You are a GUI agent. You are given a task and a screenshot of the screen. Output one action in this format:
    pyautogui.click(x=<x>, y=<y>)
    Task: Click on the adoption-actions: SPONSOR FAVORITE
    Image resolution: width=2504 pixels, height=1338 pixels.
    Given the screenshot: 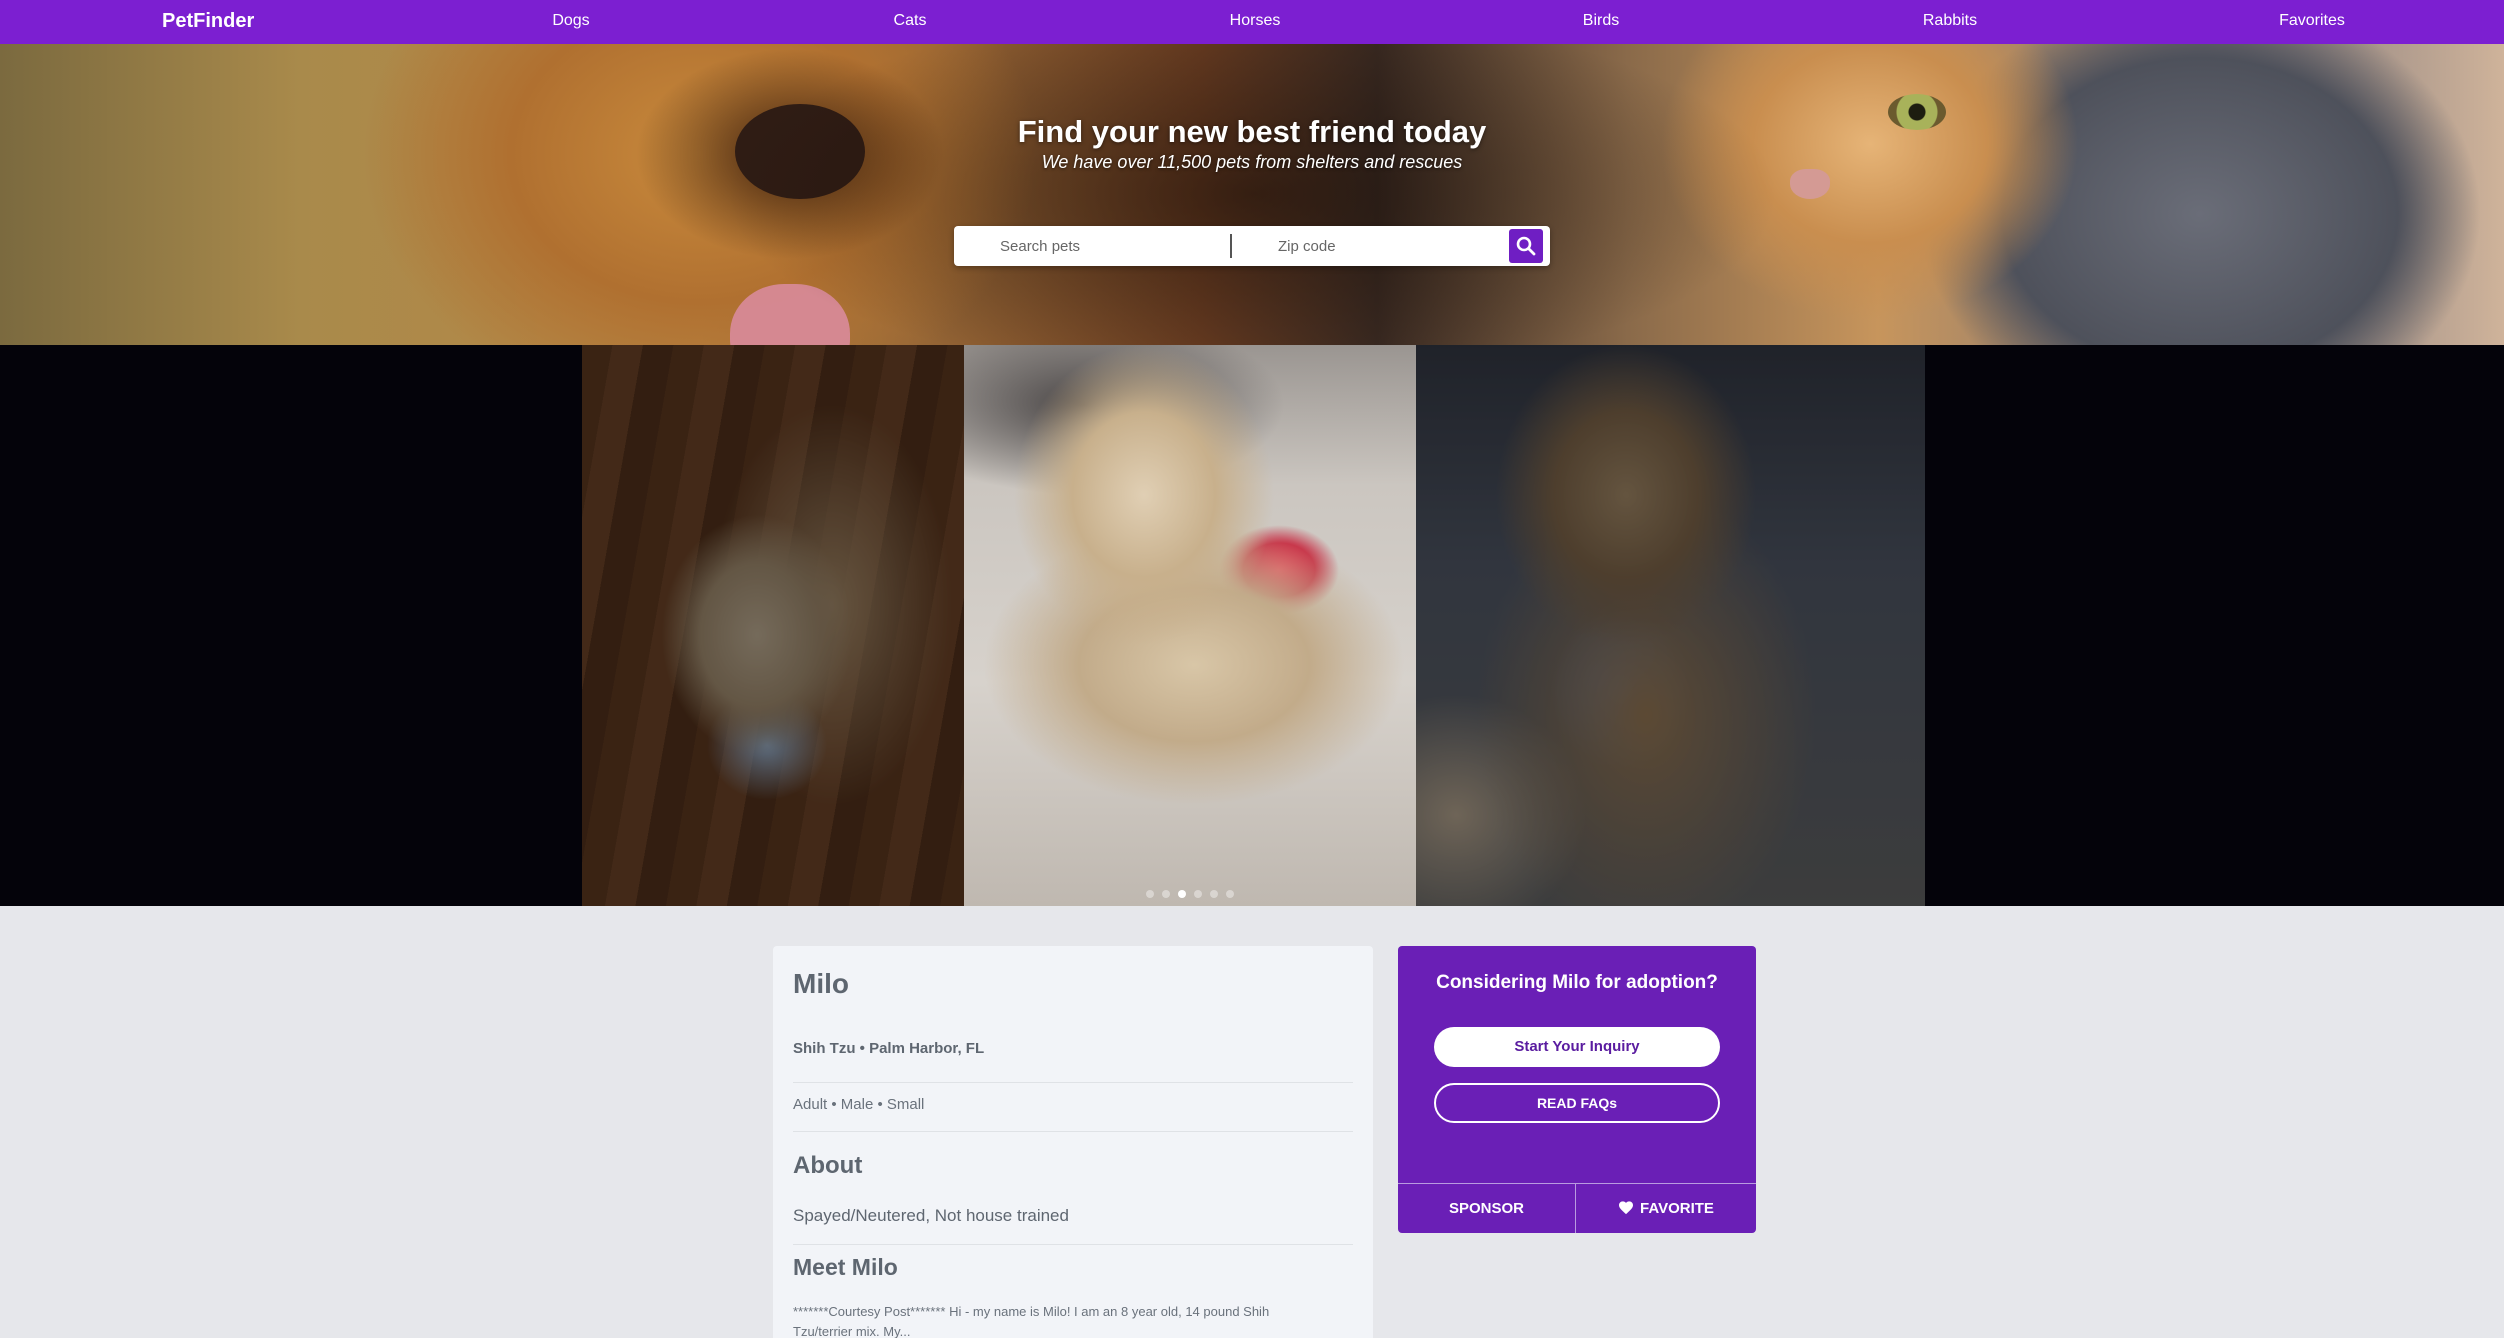 What is the action you would take?
    pyautogui.click(x=1577, y=1208)
    